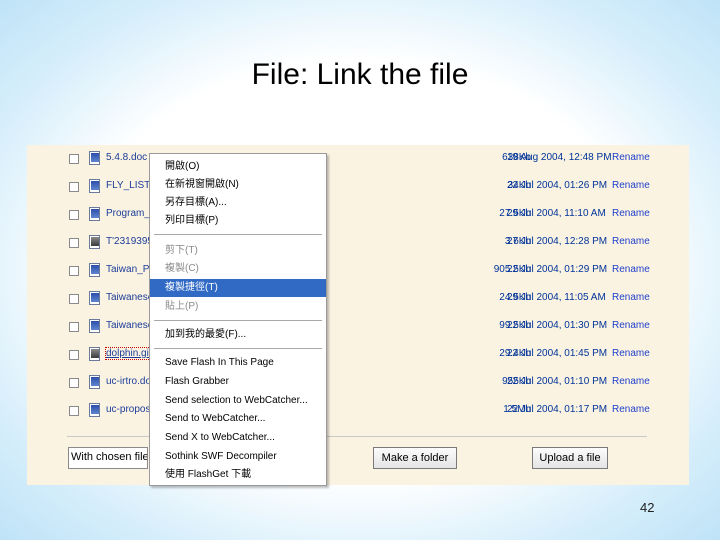  What do you see at coordinates (128, 185) in the screenshot?
I see `file-name-link: FLY_LIST.` at bounding box center [128, 185].